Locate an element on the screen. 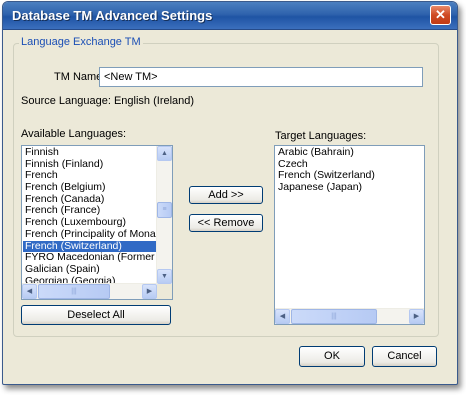 This screenshot has height=395, width=466. tm-name-input is located at coordinates (261, 77).